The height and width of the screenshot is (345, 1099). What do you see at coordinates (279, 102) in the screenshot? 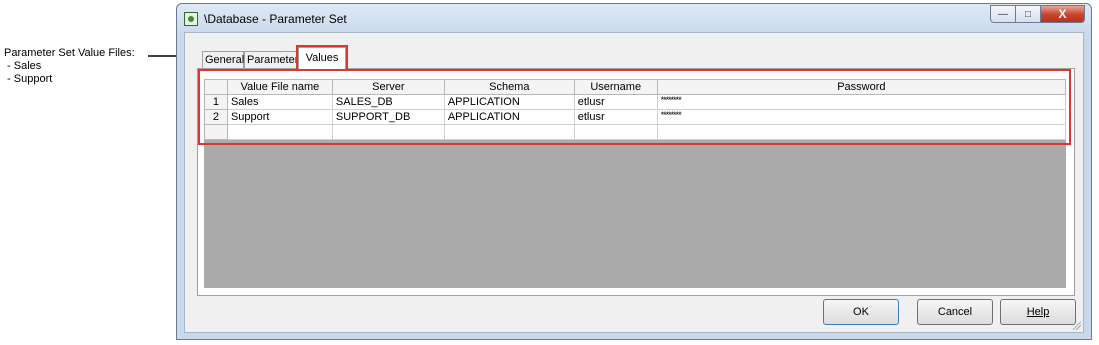
I see `cell-value-file-name: Sales` at bounding box center [279, 102].